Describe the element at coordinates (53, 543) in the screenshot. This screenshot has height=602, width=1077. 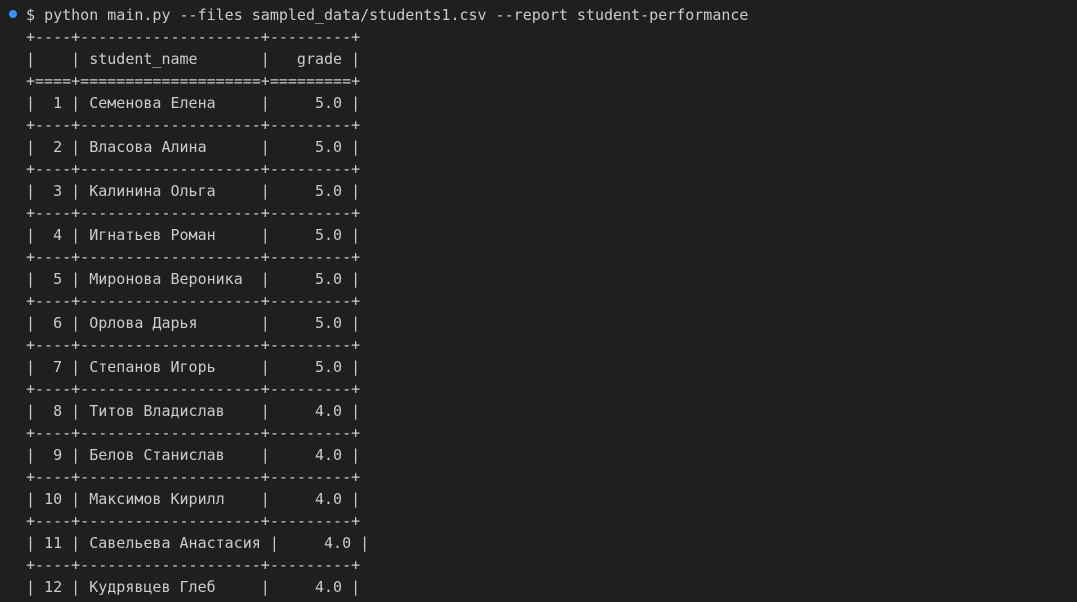
I see `row-index: 11` at that location.